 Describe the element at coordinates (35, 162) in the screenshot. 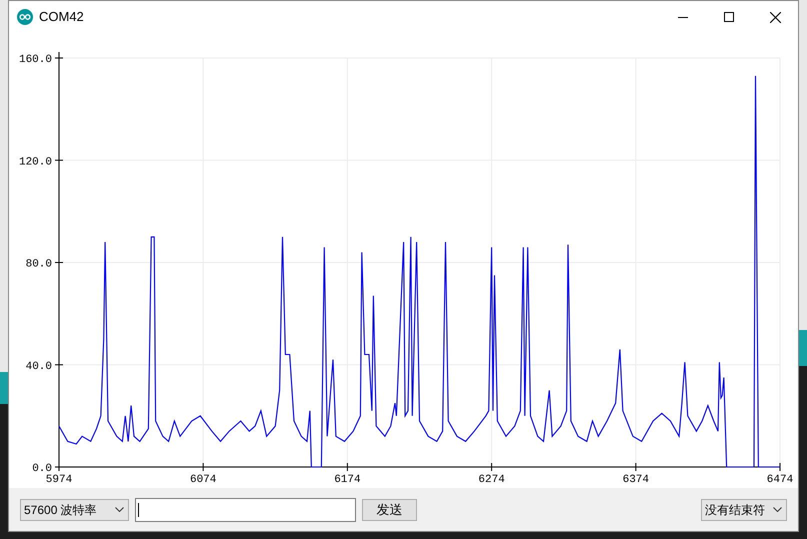

I see `y-tick-label: 120.0` at that location.